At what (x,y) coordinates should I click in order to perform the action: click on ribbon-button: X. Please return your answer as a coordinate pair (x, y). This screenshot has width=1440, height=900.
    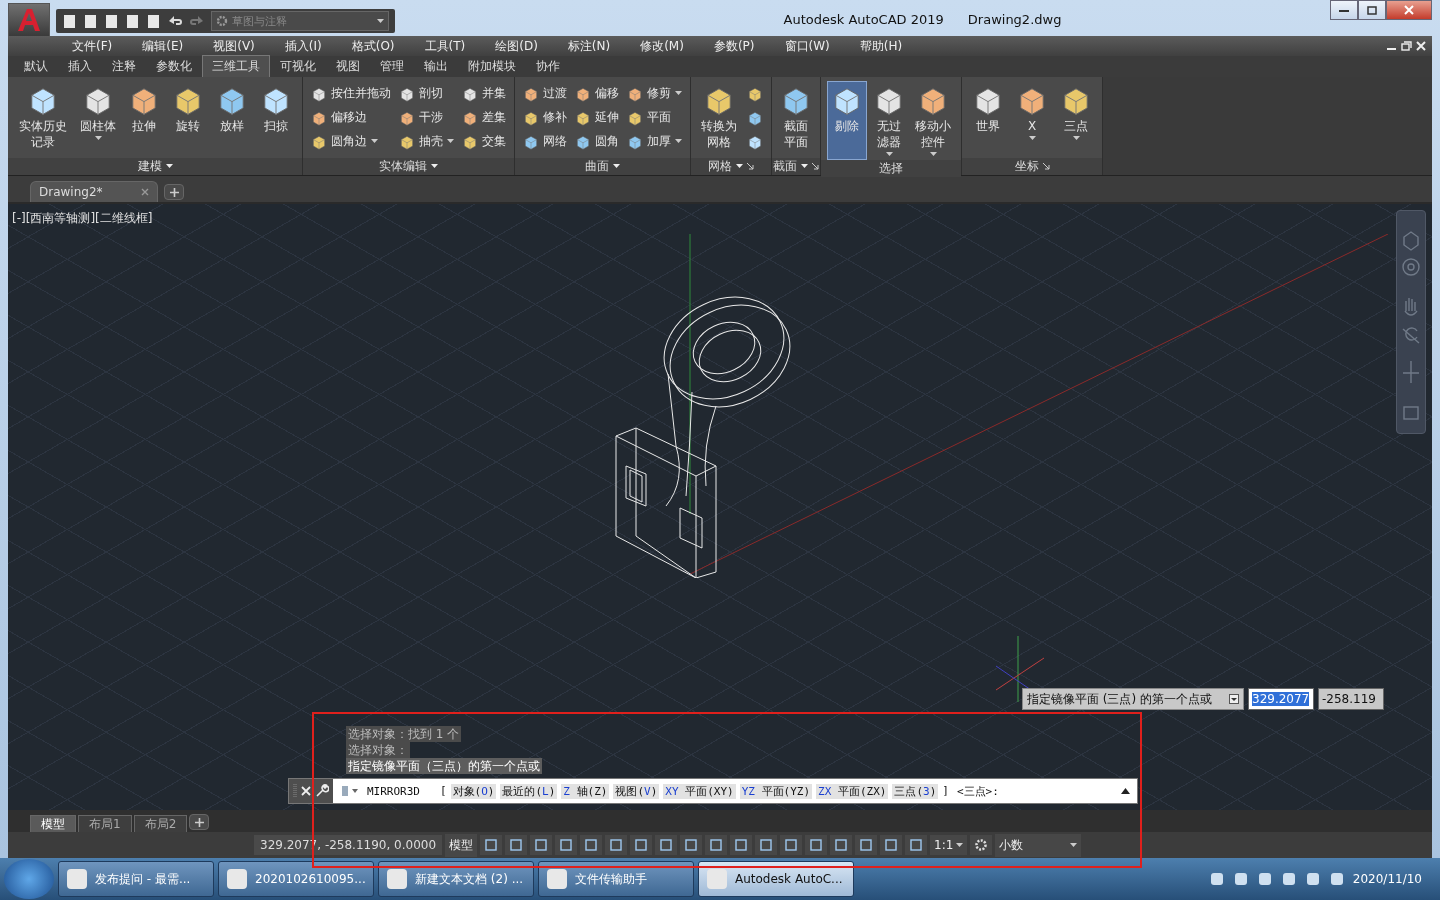
    Looking at the image, I should click on (1032, 119).